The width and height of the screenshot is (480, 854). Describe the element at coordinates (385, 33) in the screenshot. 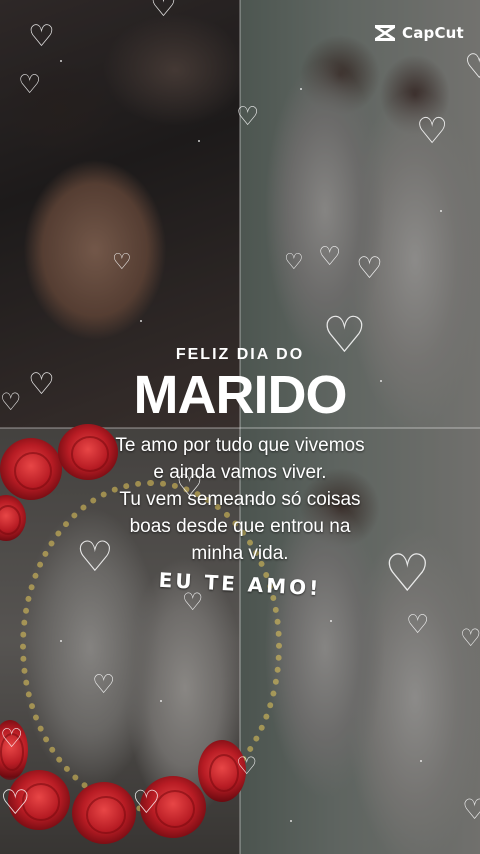

I see `capcut-logo-icon` at that location.